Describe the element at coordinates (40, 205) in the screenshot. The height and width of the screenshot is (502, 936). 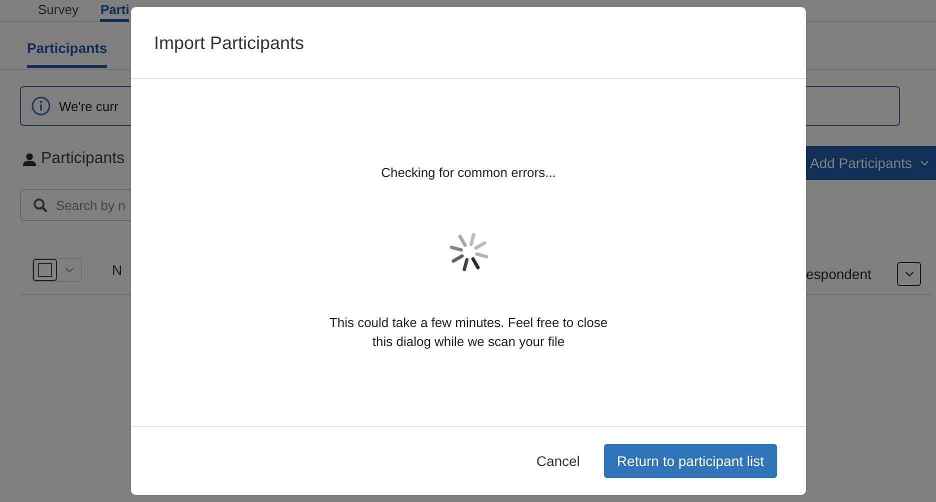
I see `search-icon` at that location.